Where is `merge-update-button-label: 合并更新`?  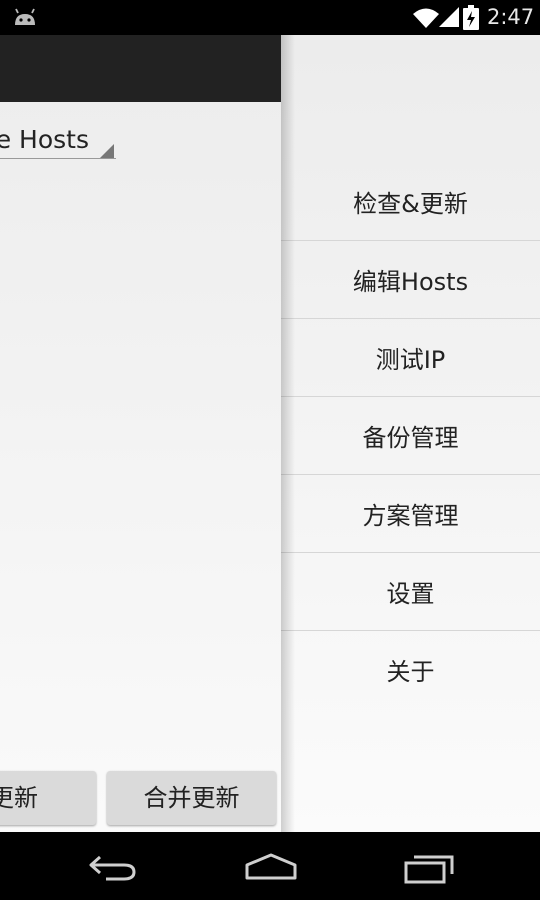 merge-update-button-label: 合并更新 is located at coordinates (191, 798).